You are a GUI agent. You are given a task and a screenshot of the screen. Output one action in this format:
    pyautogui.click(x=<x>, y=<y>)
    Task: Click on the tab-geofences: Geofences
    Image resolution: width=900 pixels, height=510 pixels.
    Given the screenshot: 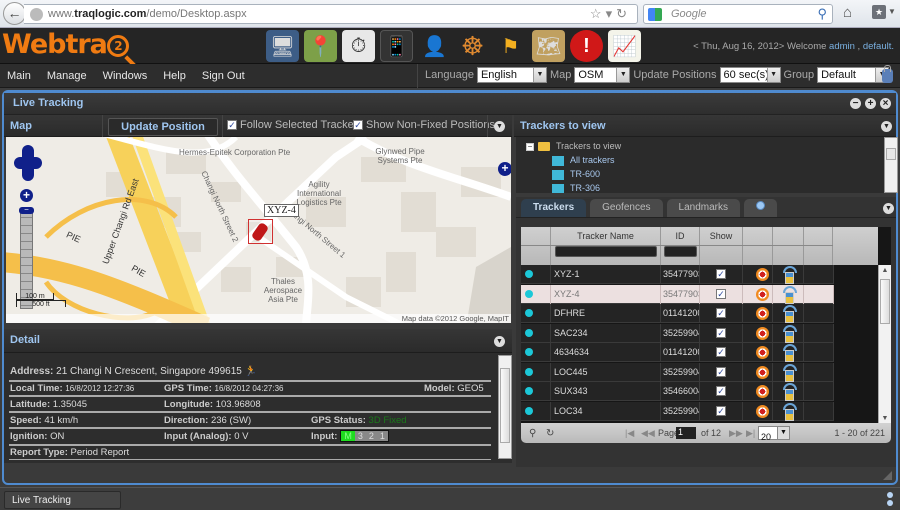 What is the action you would take?
    pyautogui.click(x=626, y=208)
    